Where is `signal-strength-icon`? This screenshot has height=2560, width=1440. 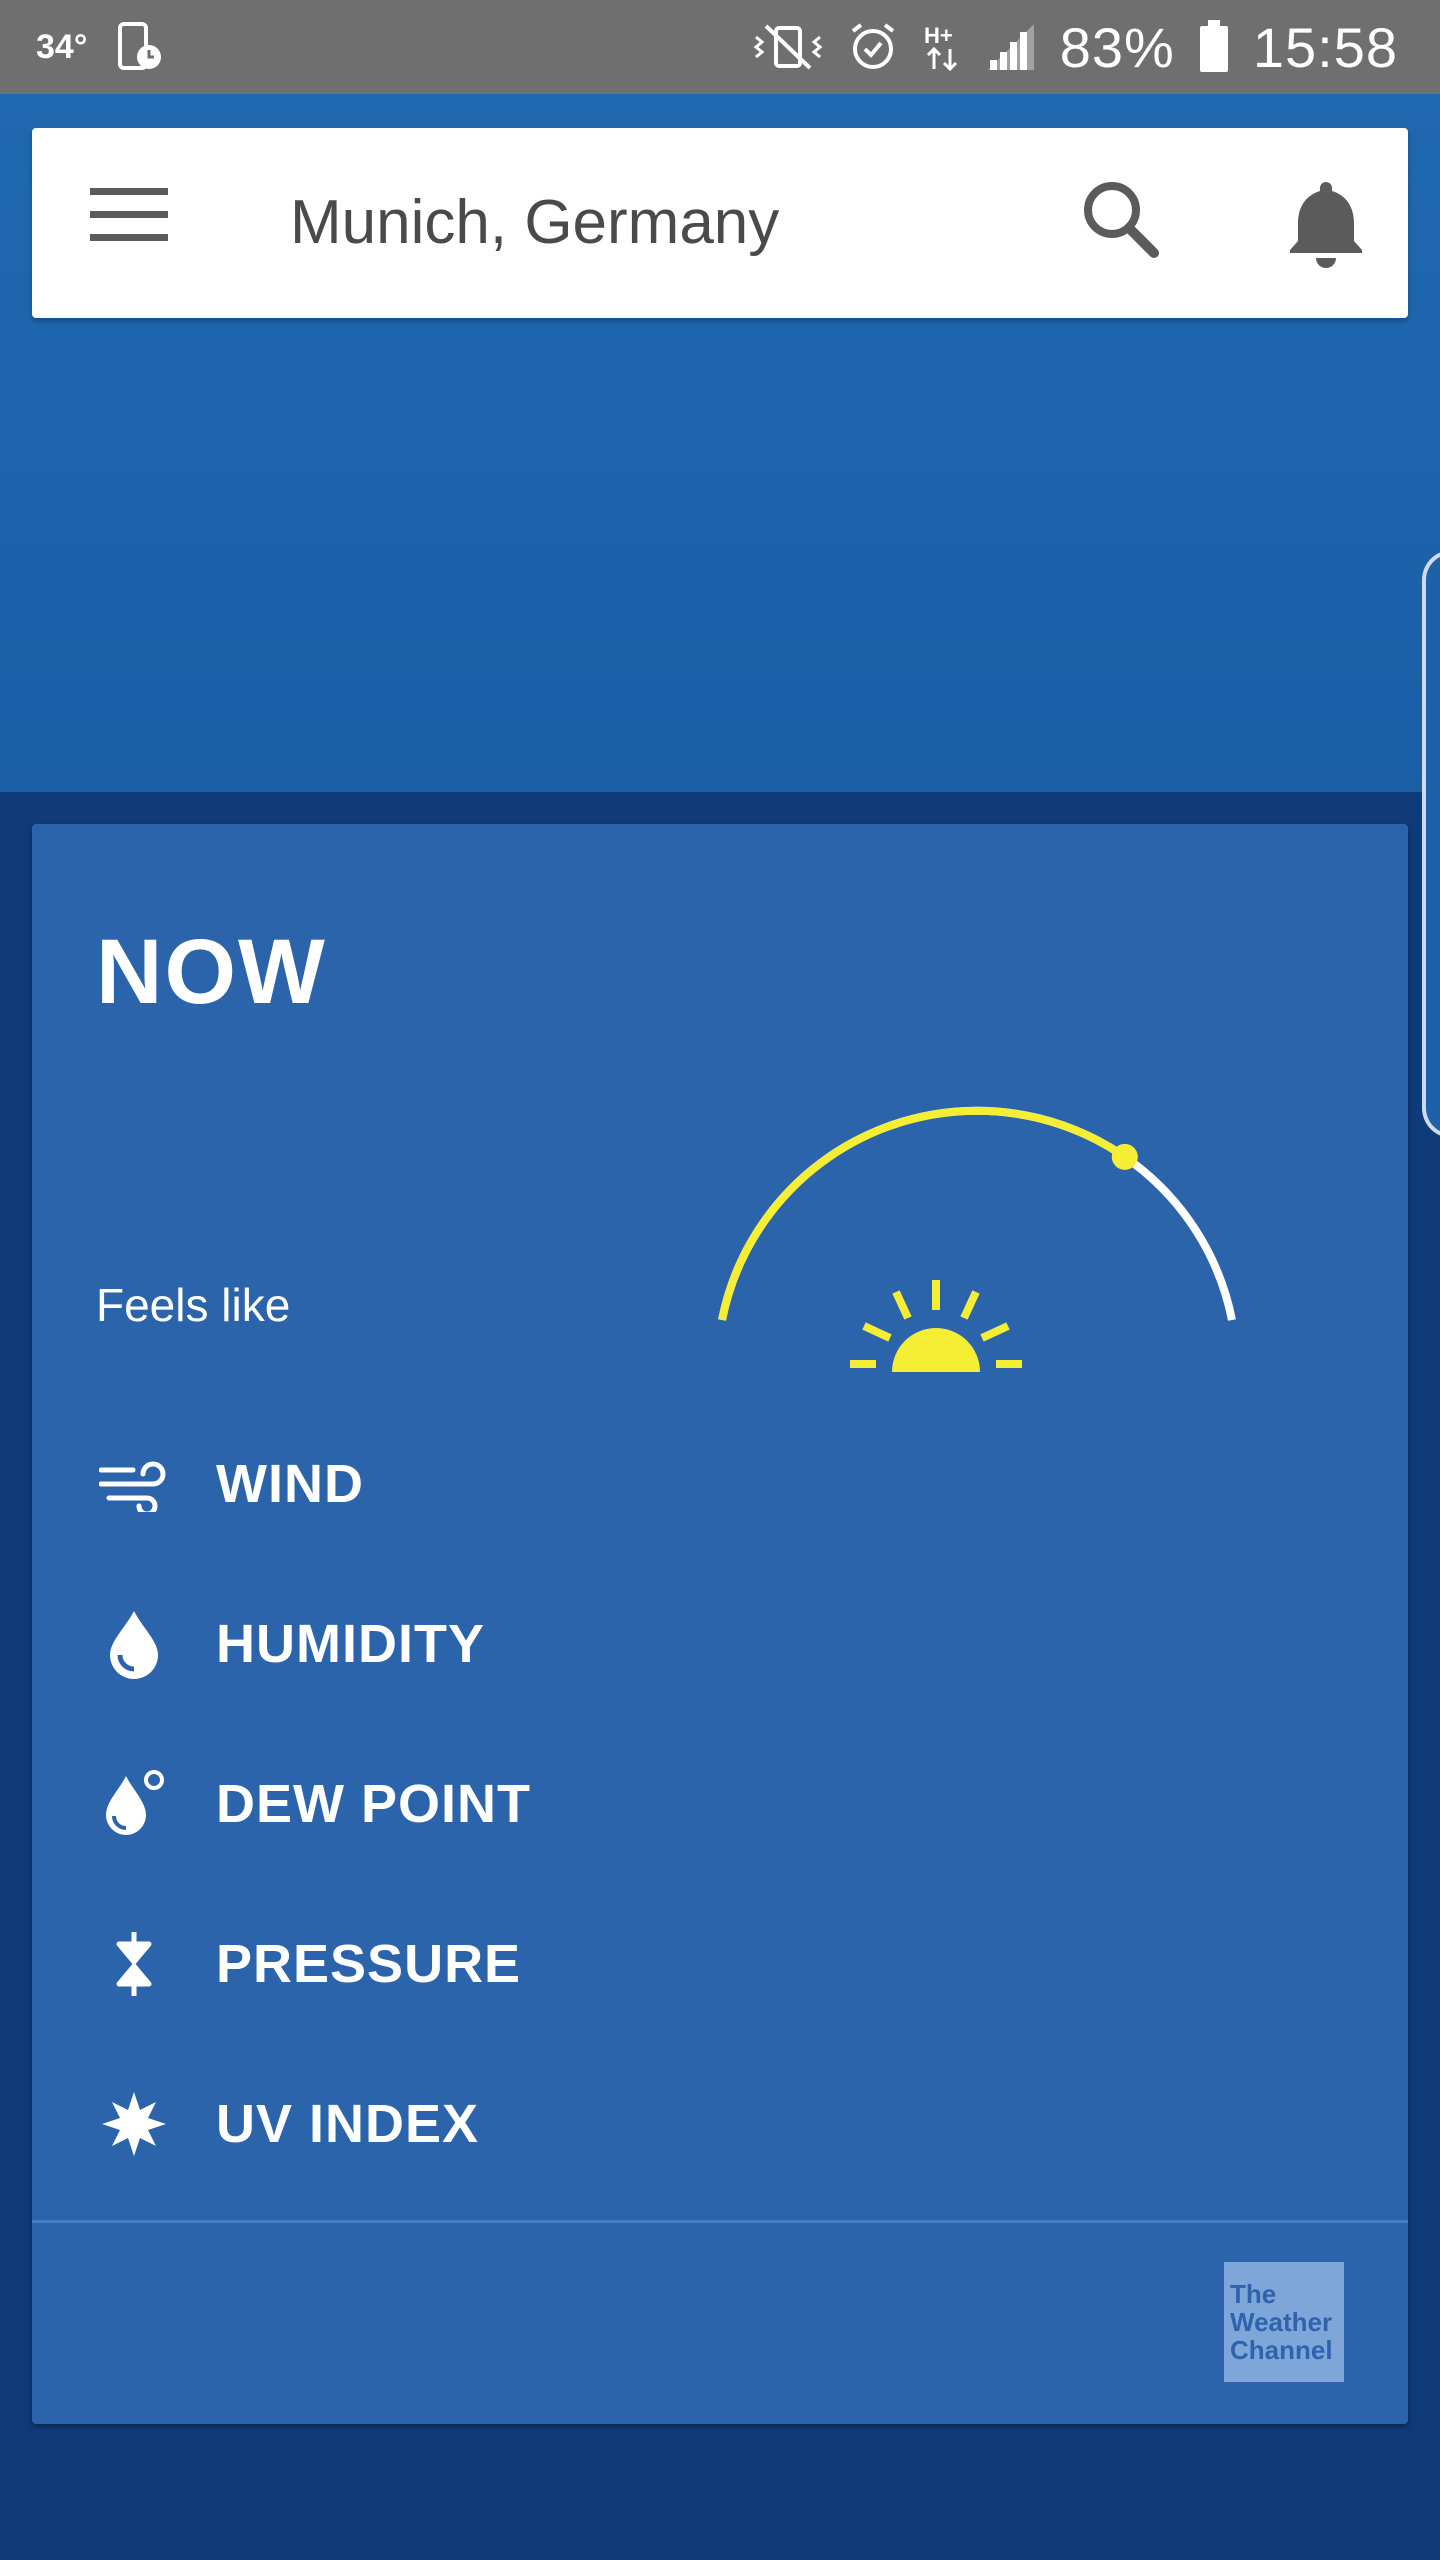
signal-strength-icon is located at coordinates (1011, 47).